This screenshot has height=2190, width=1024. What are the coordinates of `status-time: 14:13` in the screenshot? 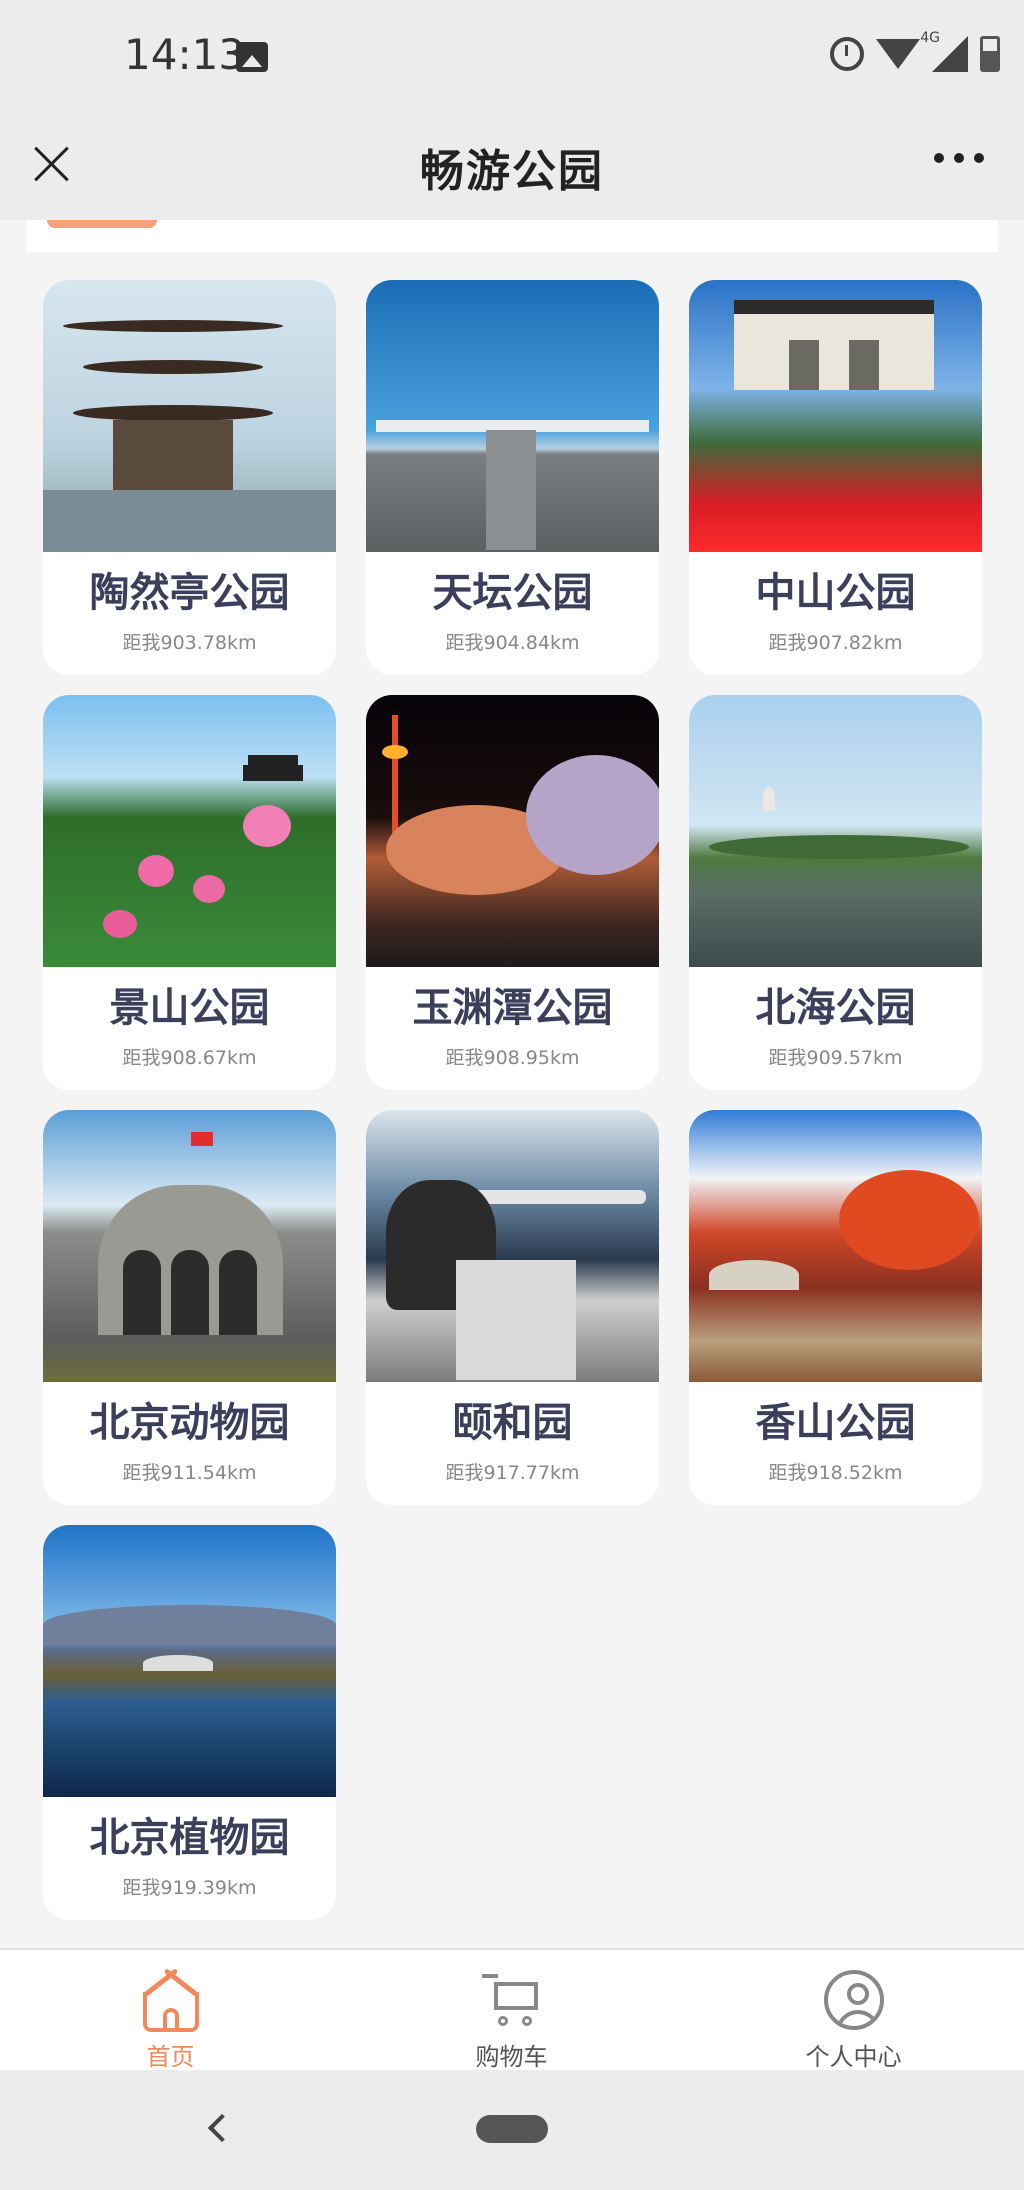 It's located at (185, 54).